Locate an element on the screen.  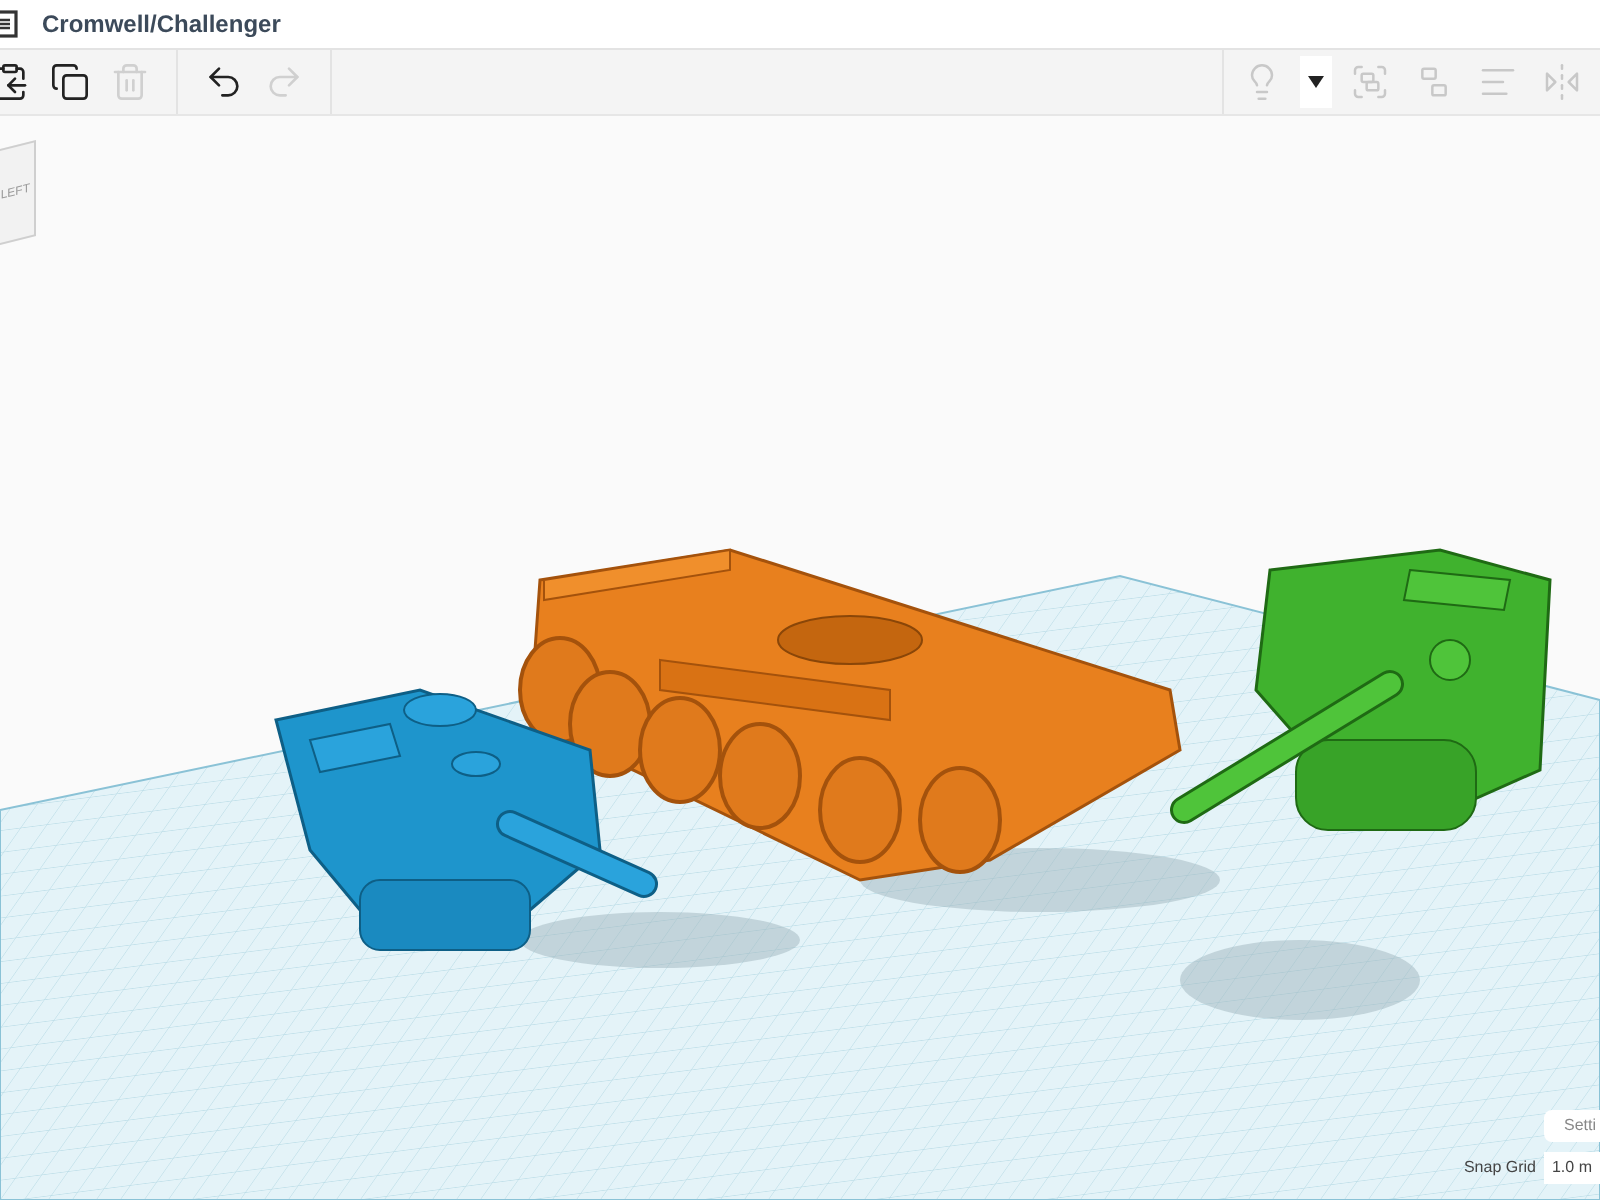
undo-icon is located at coordinates (224, 82).